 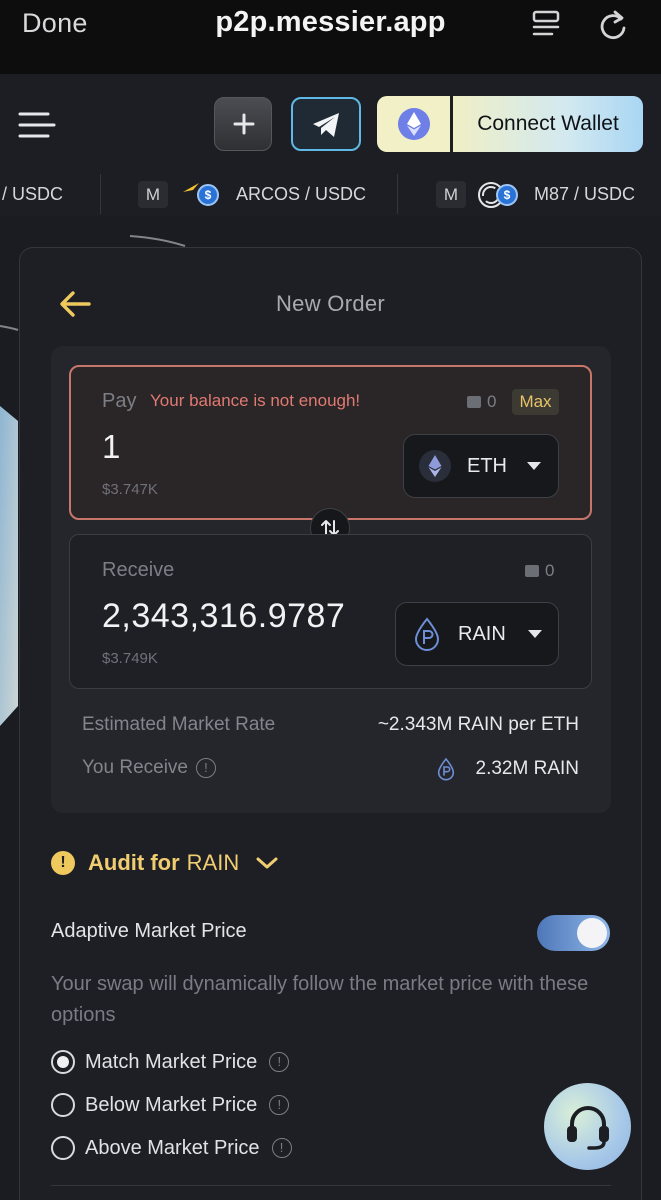 I want to click on option-below-market-price: Below Market Price !, so click(x=170, y=1105).